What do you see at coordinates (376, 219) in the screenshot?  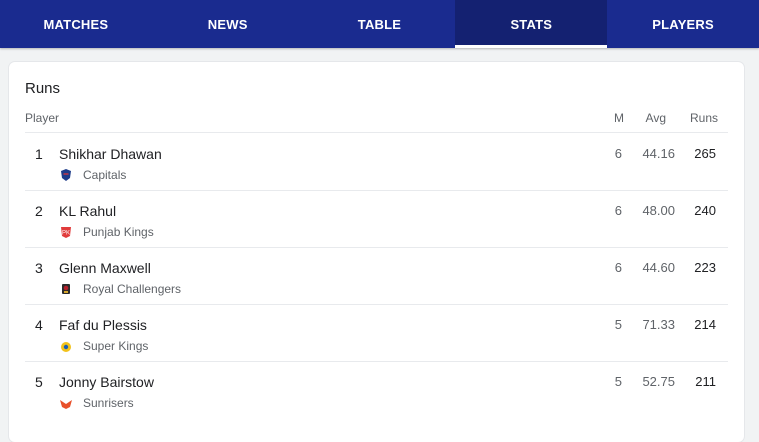 I see `table-row: 2 KL Rahul PK Punjab Kings 6 48.00 240` at bounding box center [376, 219].